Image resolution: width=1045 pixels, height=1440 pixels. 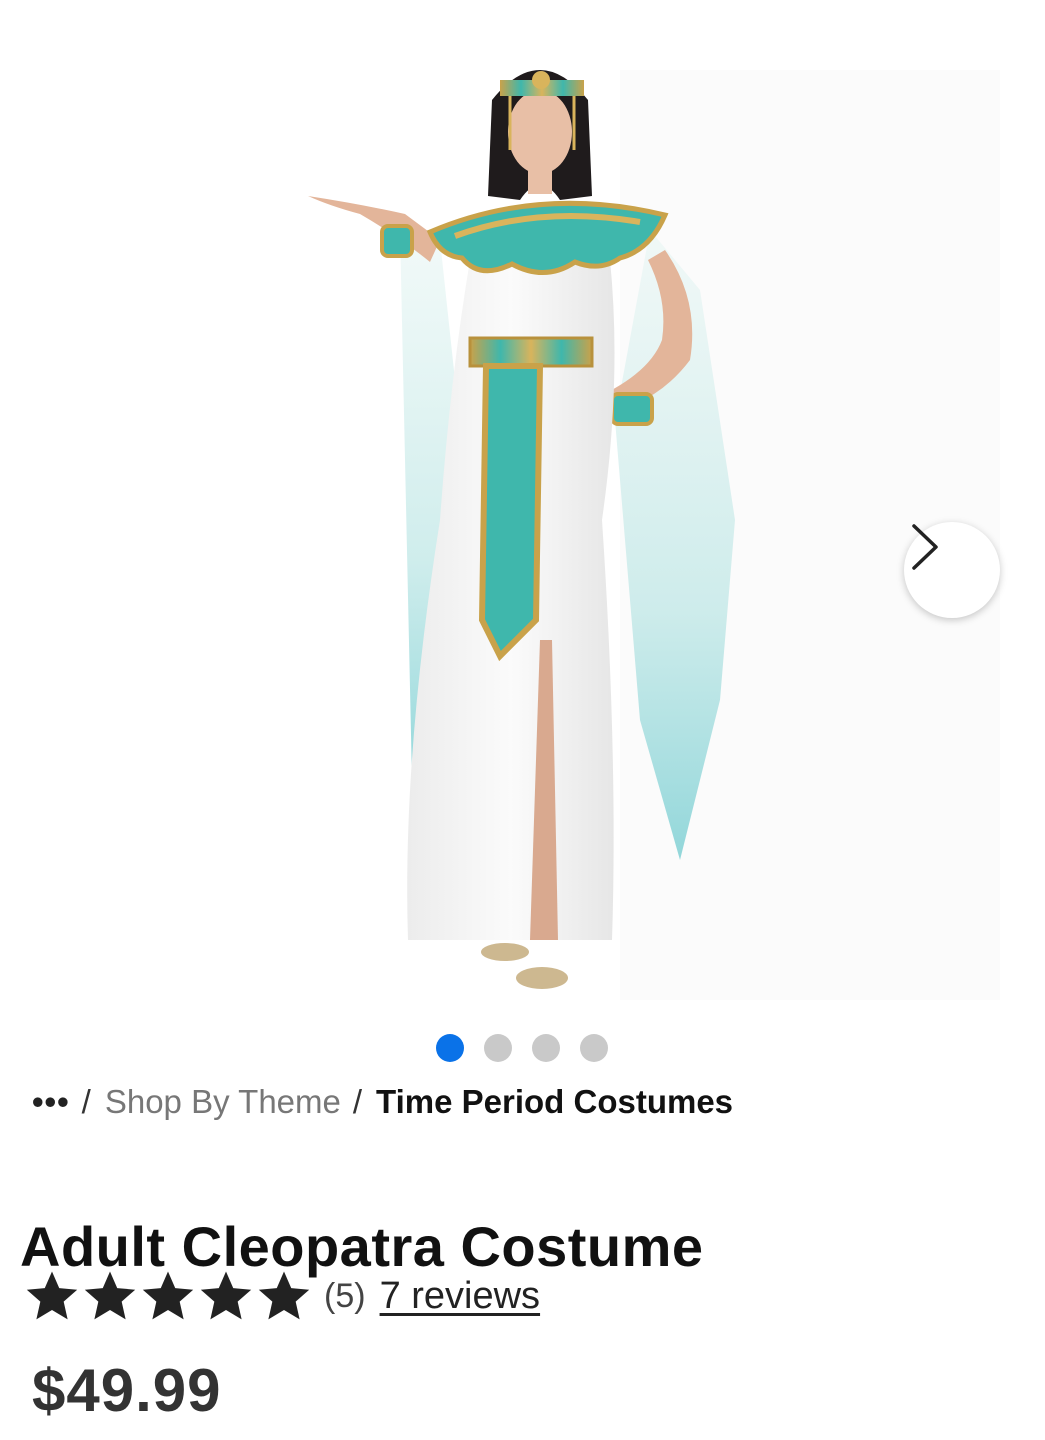 What do you see at coordinates (522, 1048) in the screenshot?
I see `carousel-indicator` at bounding box center [522, 1048].